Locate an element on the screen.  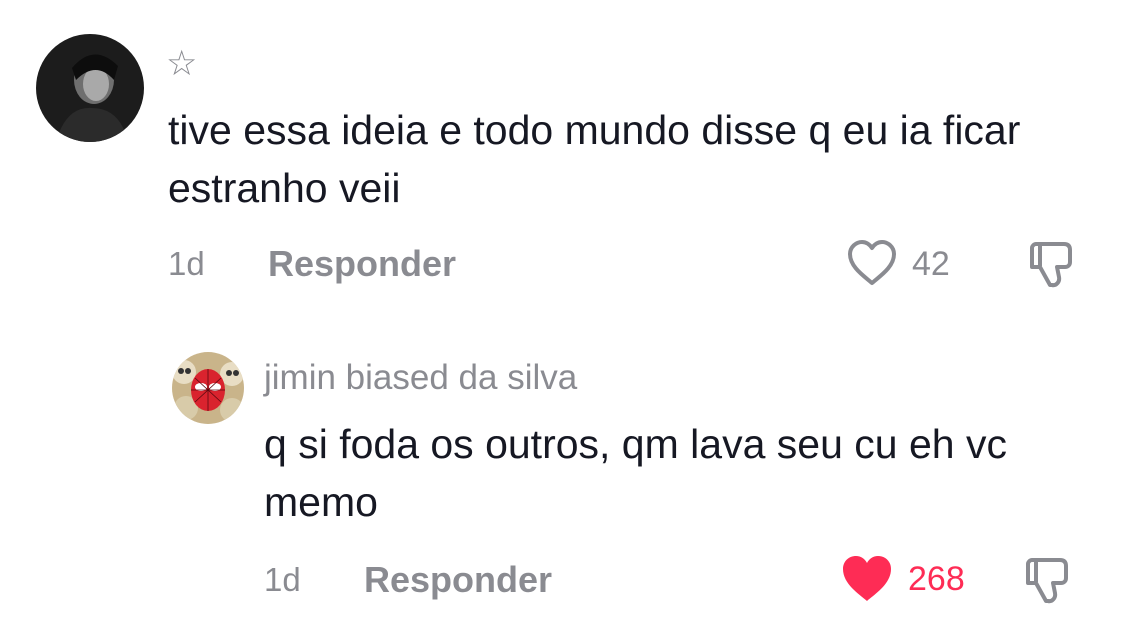
comment-username: jimin biased da silva is located at coordinates (420, 378).